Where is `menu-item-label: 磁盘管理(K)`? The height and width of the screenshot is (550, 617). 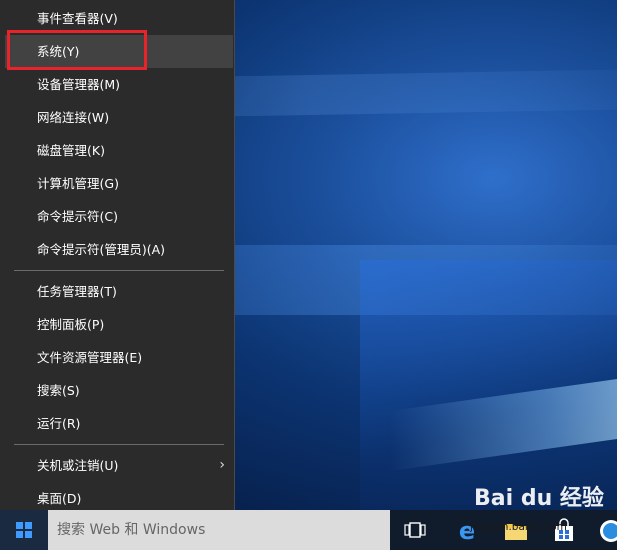
menu-item-label: 磁盘管理(K) is located at coordinates (71, 150).